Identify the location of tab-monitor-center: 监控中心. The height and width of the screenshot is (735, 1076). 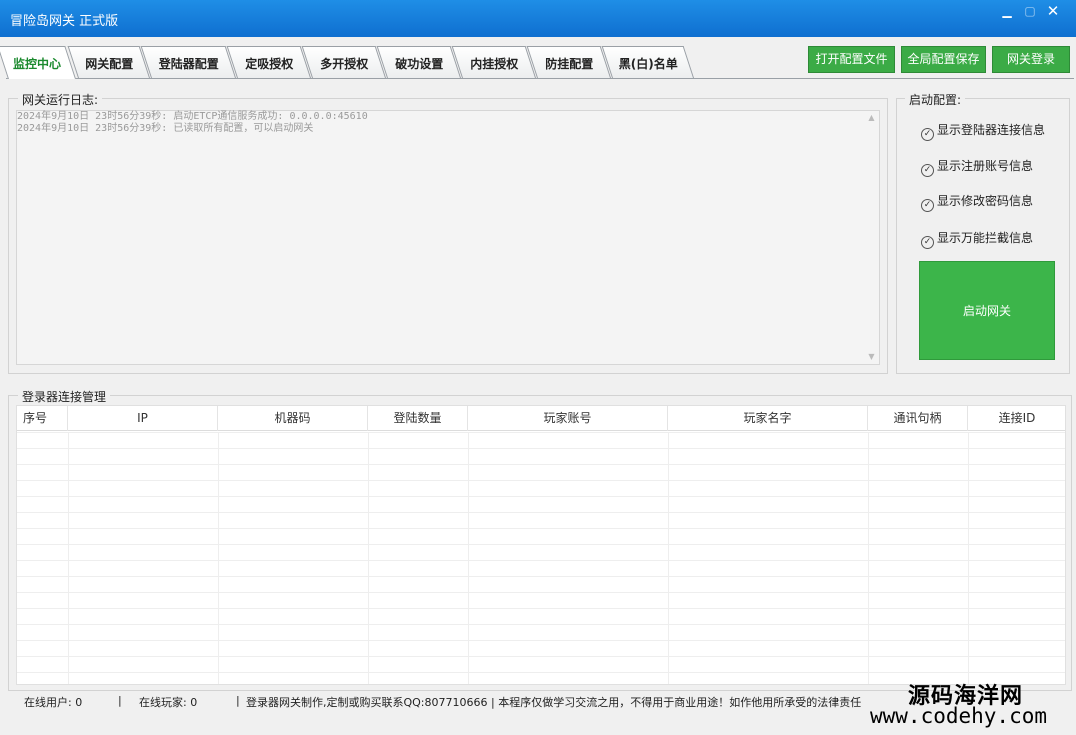
(38, 62).